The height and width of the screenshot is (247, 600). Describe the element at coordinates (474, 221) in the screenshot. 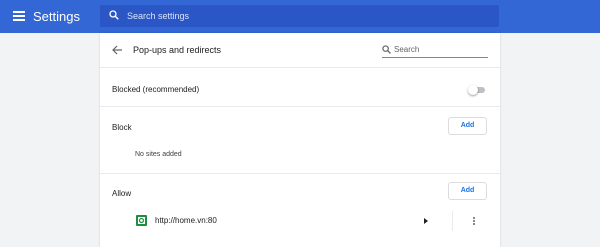

I see `more-actions-icon` at that location.